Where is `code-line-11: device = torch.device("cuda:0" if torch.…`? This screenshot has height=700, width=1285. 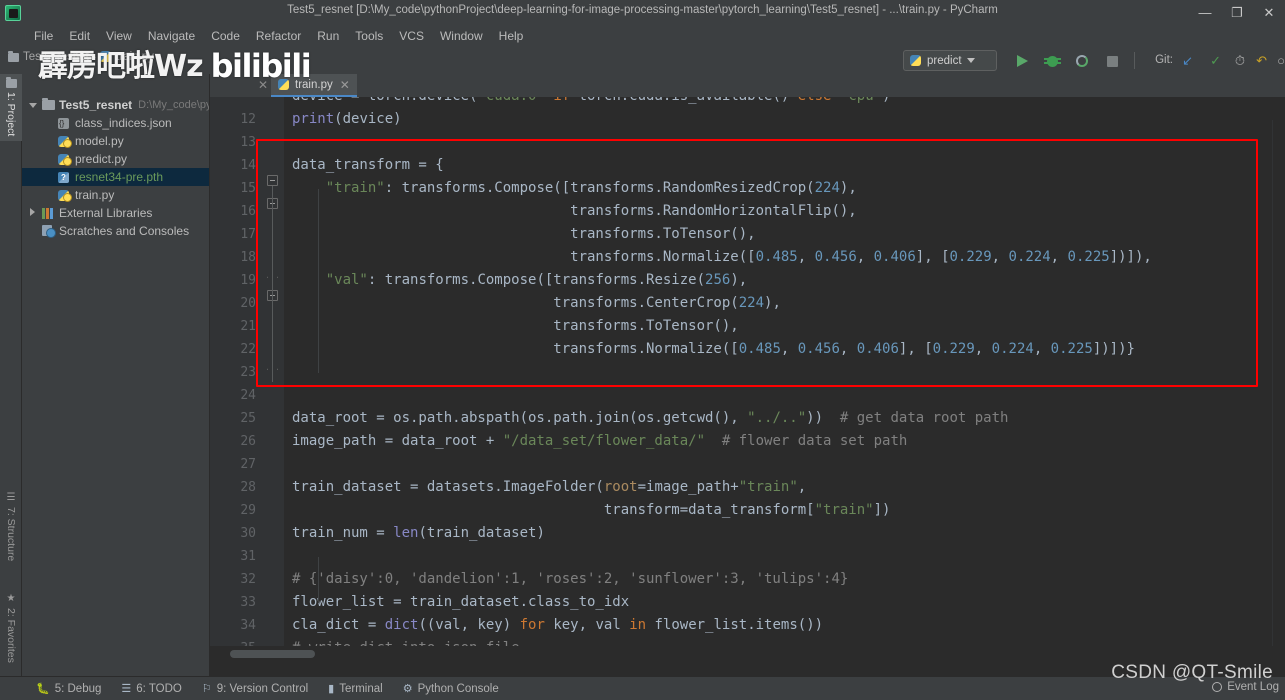 code-line-11: device = torch.device("cuda:0" if torch.… is located at coordinates (591, 102).